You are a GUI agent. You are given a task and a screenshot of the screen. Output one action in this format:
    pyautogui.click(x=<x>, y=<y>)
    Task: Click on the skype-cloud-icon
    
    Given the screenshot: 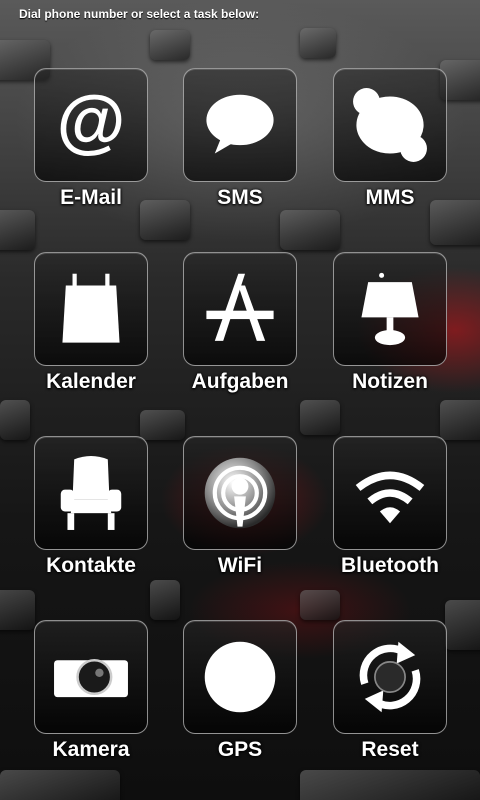 What is the action you would take?
    pyautogui.click(x=390, y=125)
    